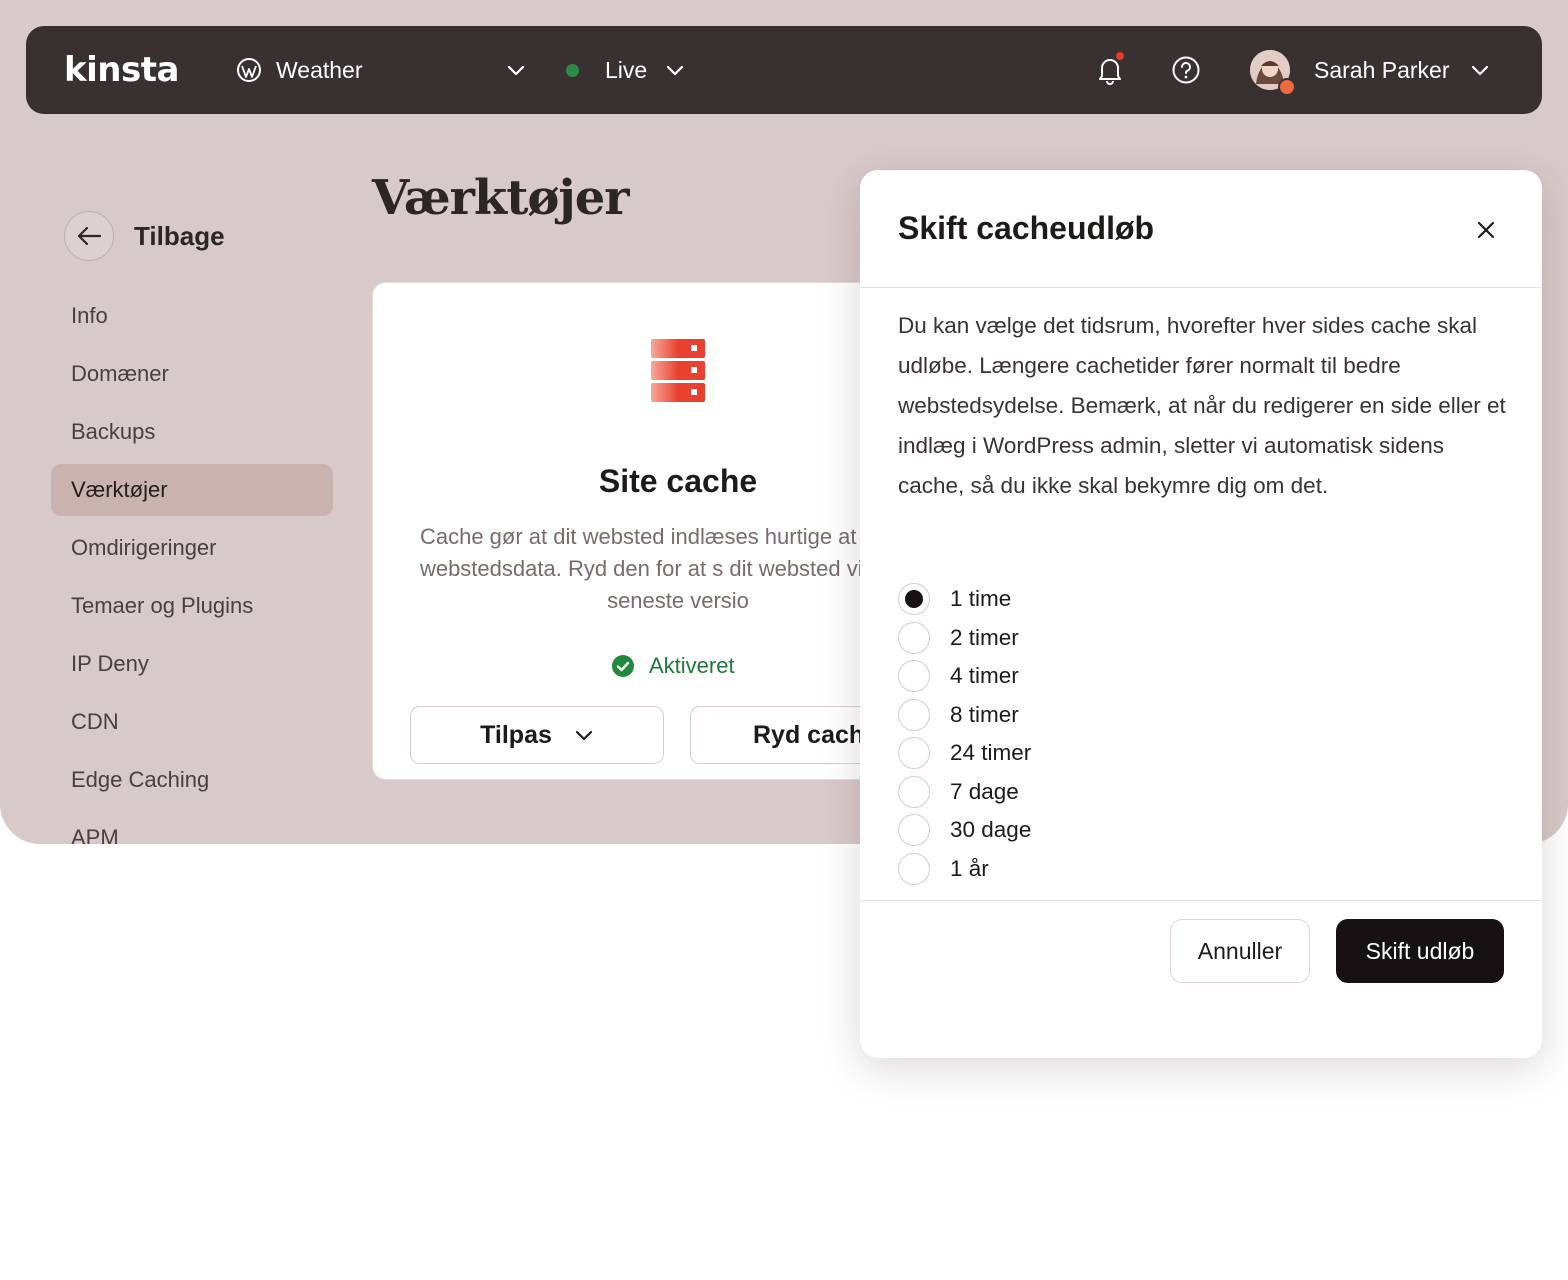 The height and width of the screenshot is (1280, 1568). Describe the element at coordinates (121, 70) in the screenshot. I see `kinsta-logo: kinsta` at that location.